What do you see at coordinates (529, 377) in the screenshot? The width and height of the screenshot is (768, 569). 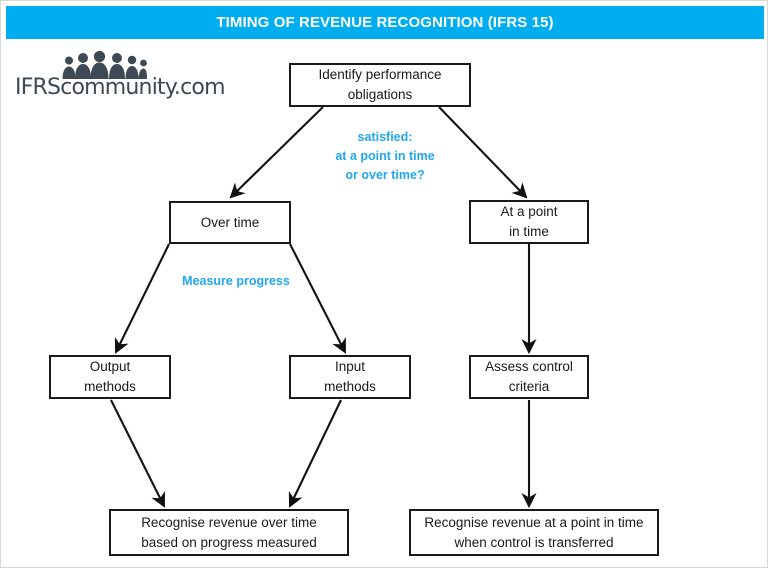 I see `node-assess-control-criteria: Assess control criteria` at bounding box center [529, 377].